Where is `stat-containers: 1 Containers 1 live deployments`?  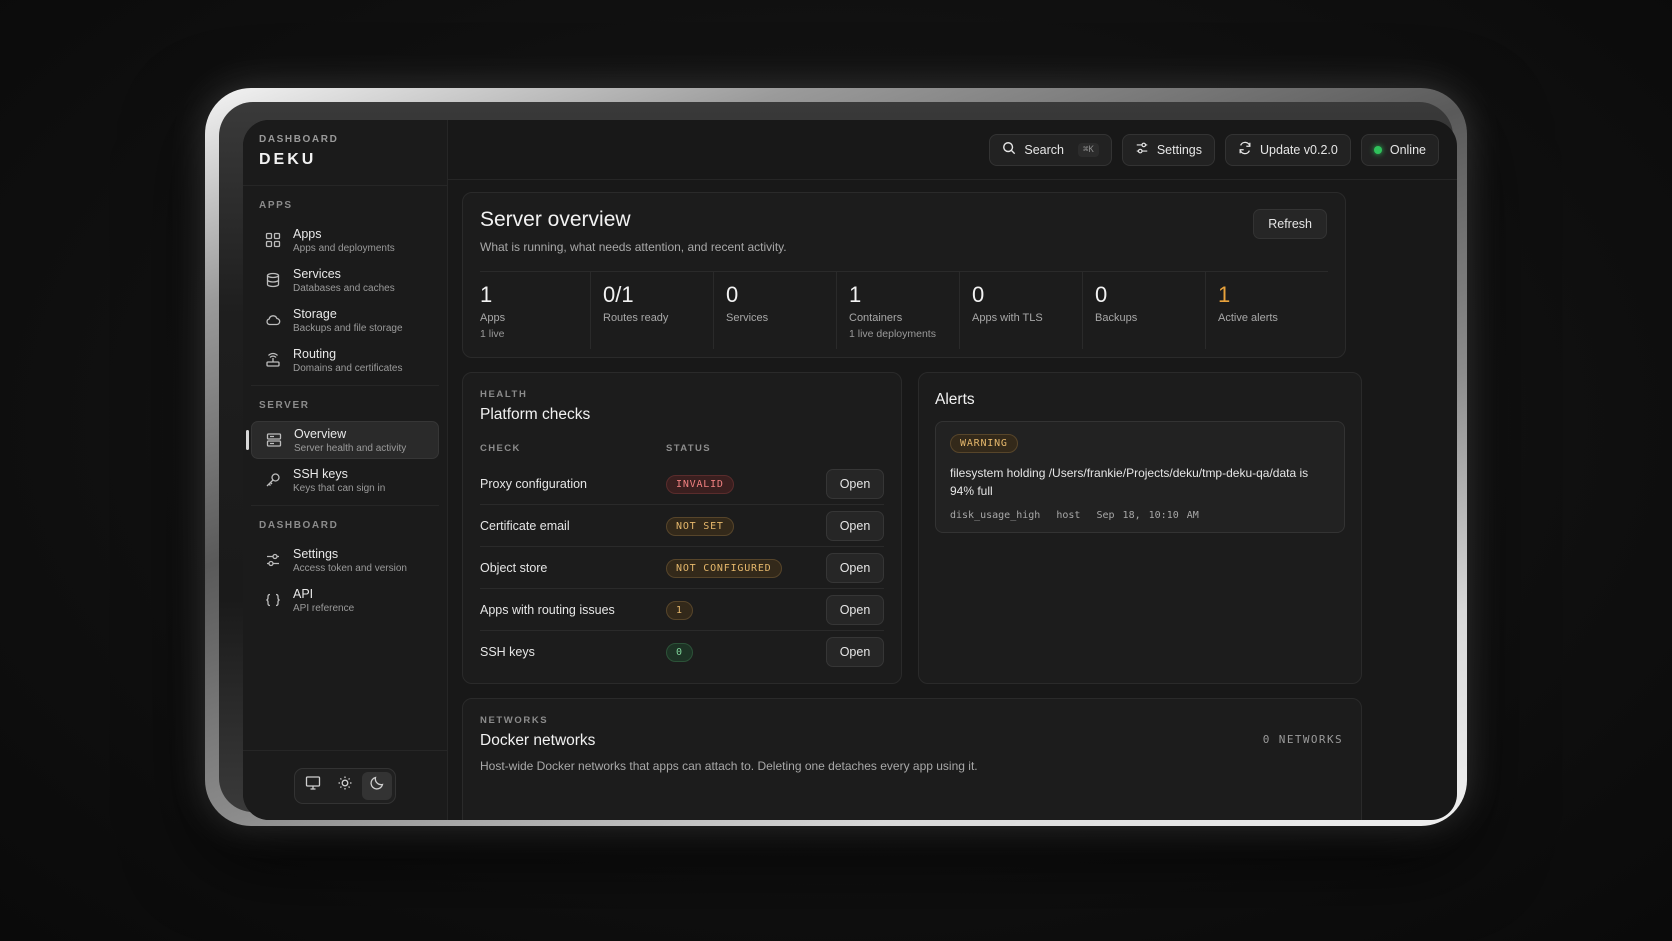
stat-containers: 1 Containers 1 live deployments is located at coordinates (898, 310).